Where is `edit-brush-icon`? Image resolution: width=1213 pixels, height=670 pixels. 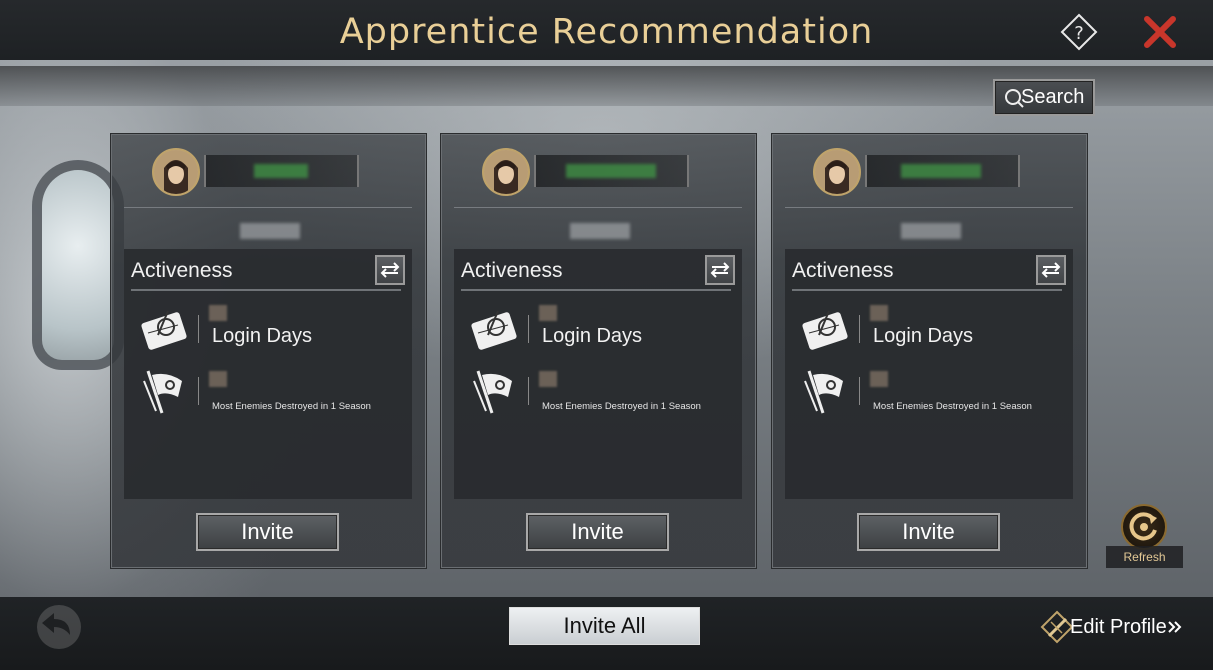 edit-brush-icon is located at coordinates (1057, 627).